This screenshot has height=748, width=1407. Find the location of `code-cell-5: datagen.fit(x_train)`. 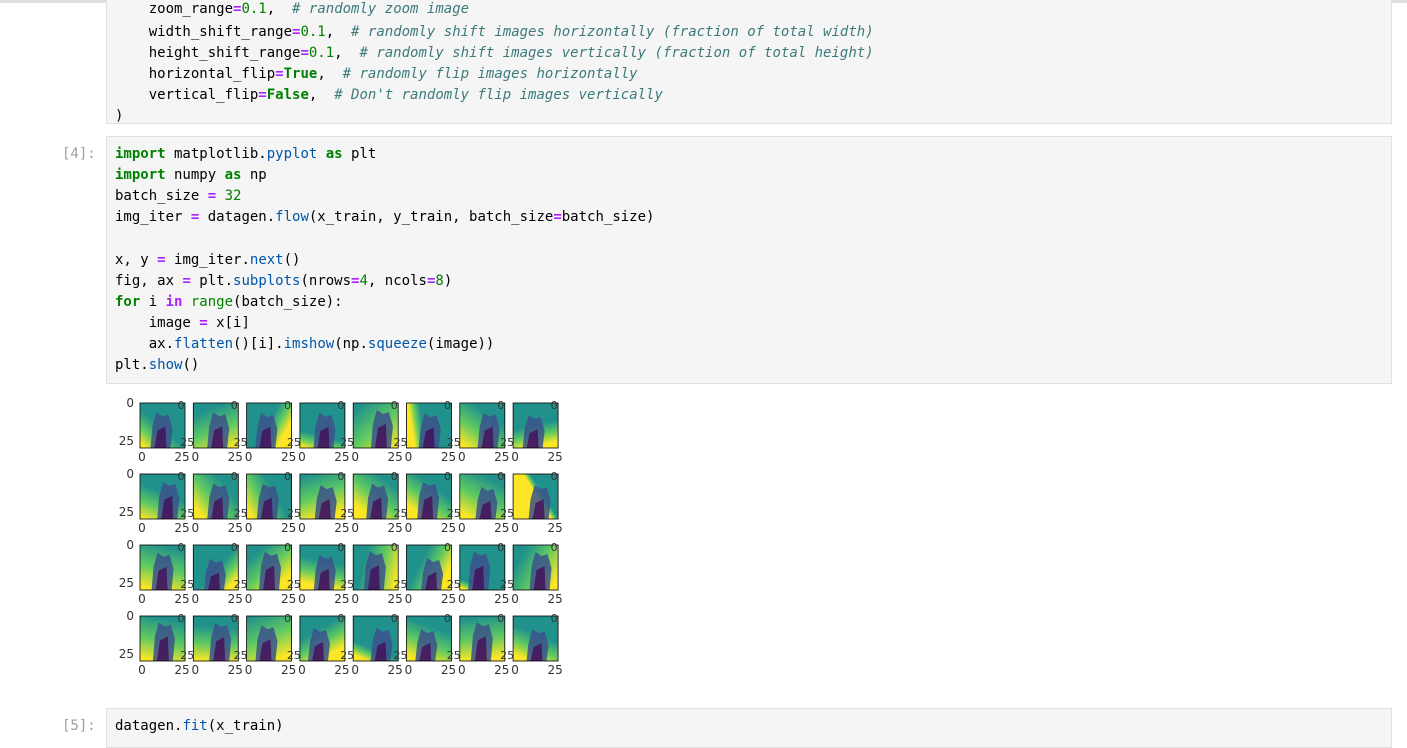

code-cell-5: datagen.fit(x_train) is located at coordinates (749, 728).